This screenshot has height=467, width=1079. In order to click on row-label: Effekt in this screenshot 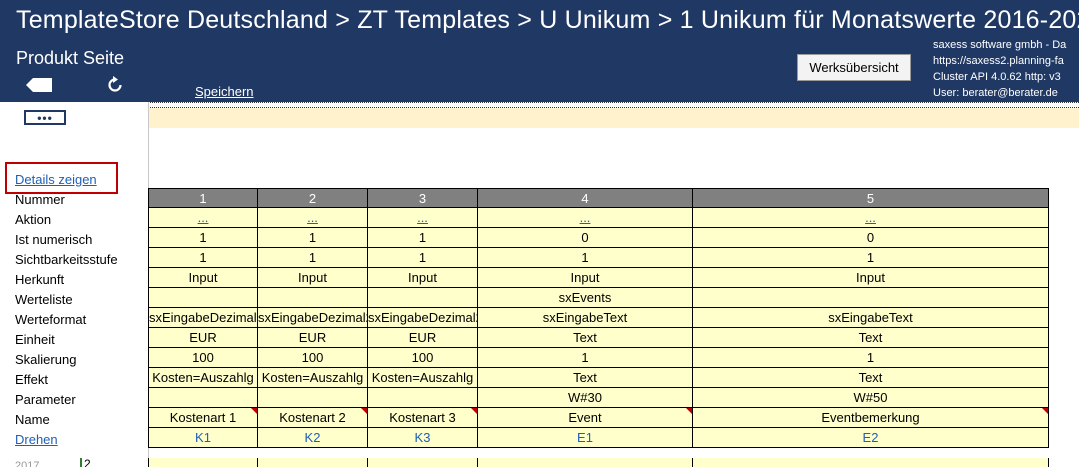, I will do `click(32, 379)`.